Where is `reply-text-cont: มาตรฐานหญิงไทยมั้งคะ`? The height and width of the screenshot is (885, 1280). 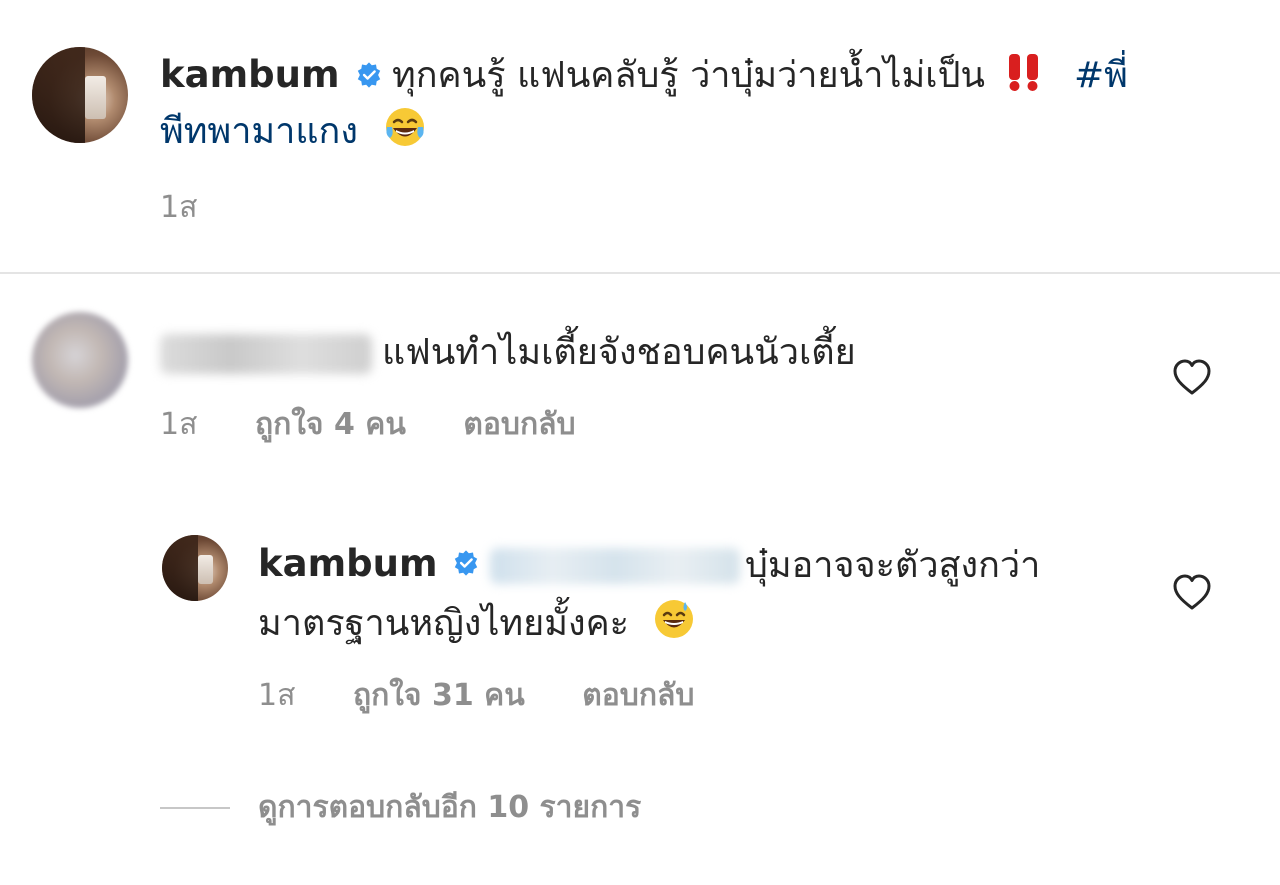 reply-text-cont: มาตรฐานหญิงไทยมั้งคะ is located at coordinates (443, 623).